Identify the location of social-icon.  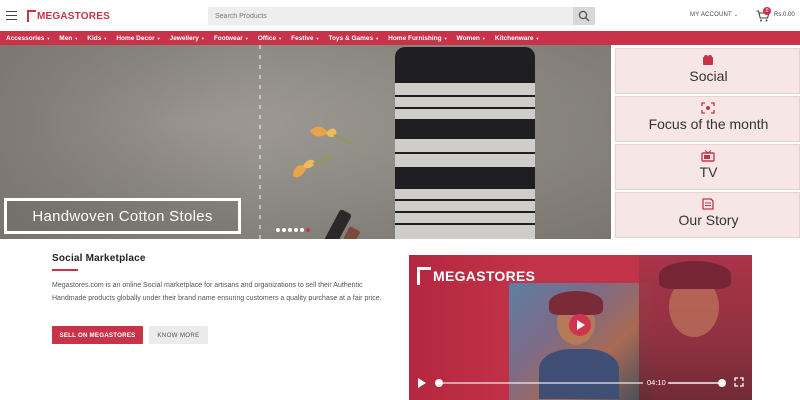
(707, 60).